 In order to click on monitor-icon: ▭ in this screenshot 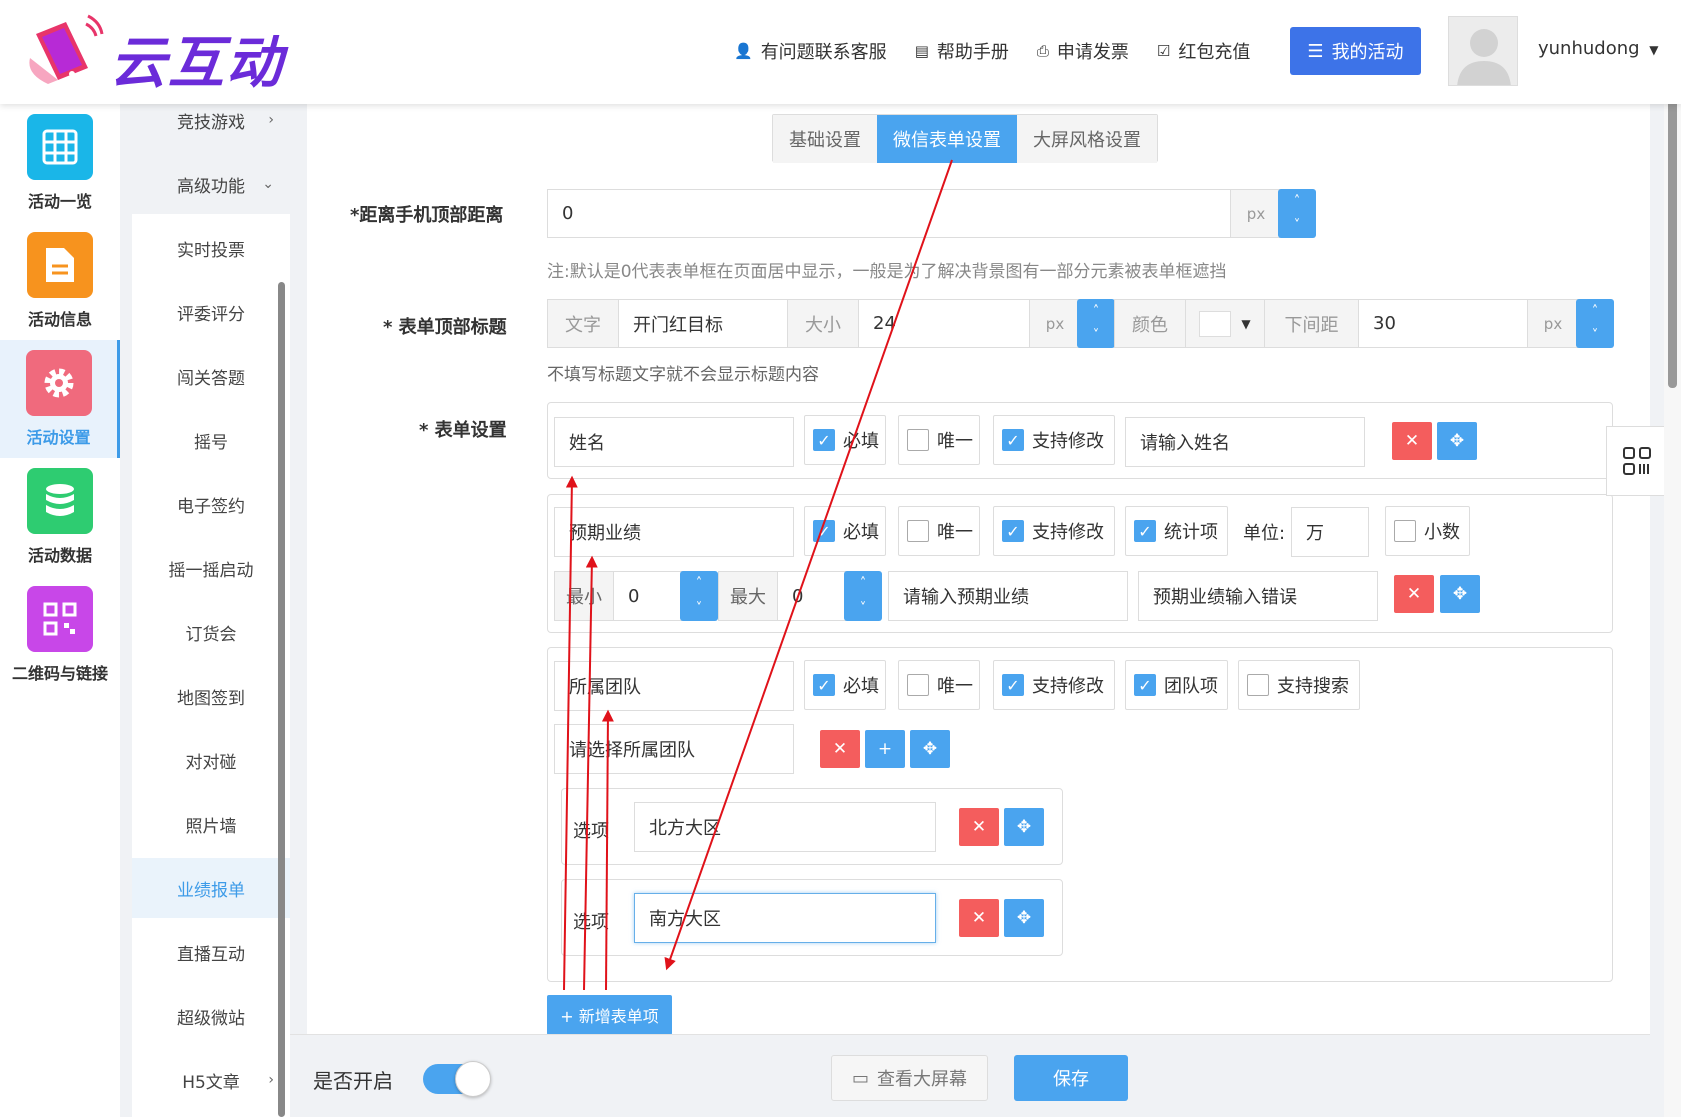, I will do `click(860, 1078)`.